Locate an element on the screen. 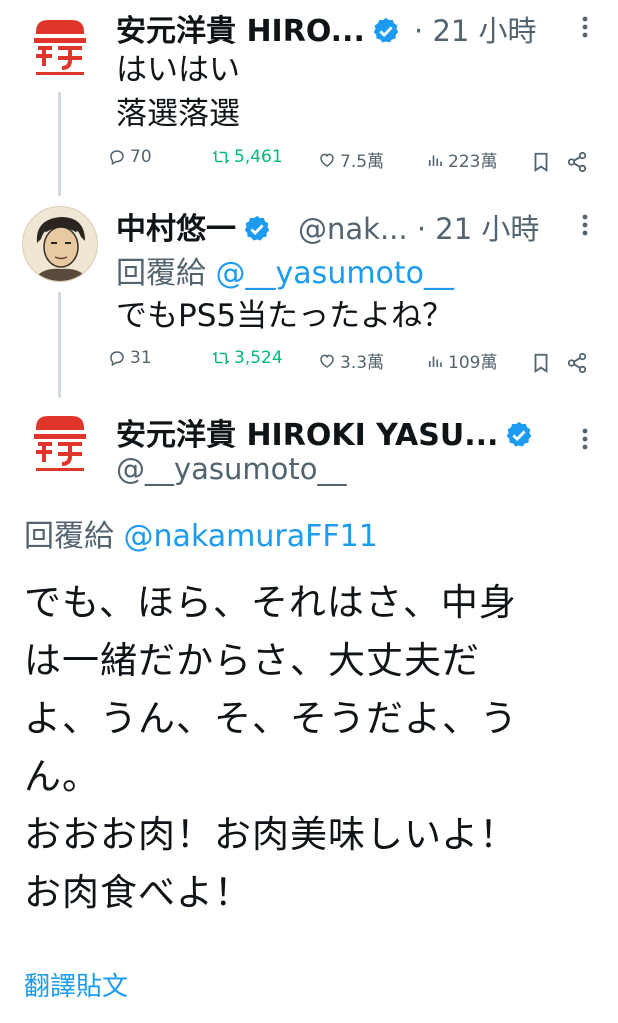 This screenshot has height=1023, width=618. views-button: 109萬 is located at coordinates (461, 360).